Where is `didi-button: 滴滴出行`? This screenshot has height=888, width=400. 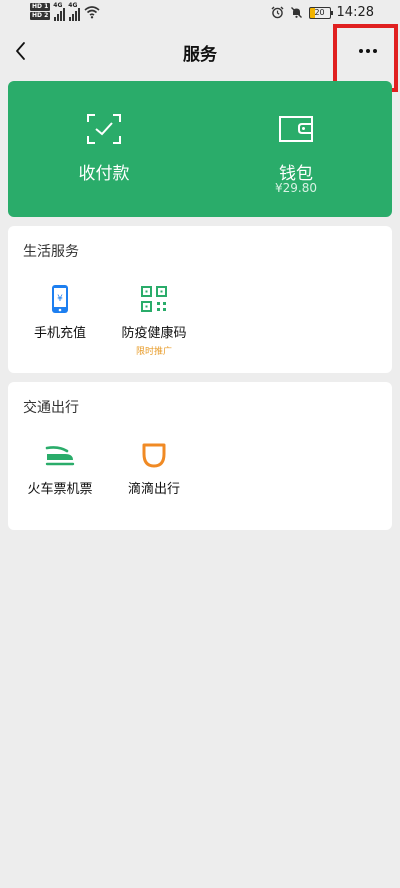
didi-button: 滴滴出行 is located at coordinates (154, 468).